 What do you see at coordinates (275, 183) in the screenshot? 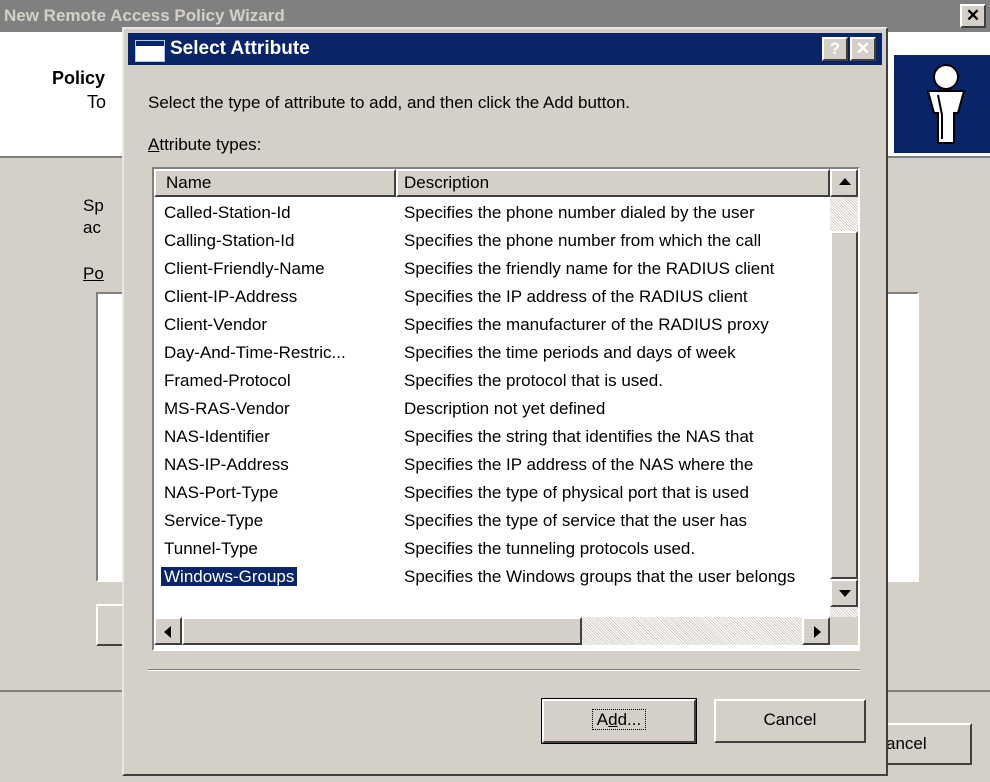
I see `column-header-name: Name` at bounding box center [275, 183].